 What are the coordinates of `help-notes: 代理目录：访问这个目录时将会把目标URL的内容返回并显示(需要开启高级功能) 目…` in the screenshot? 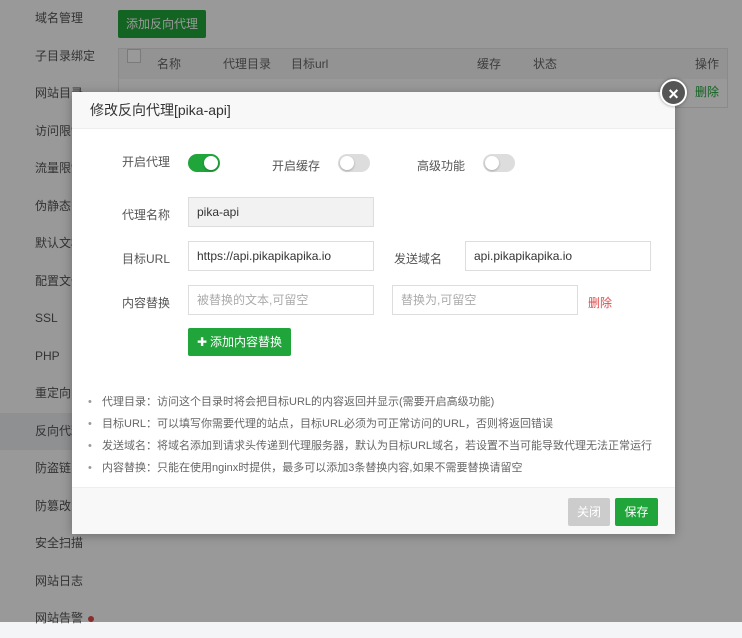 It's located at (378, 435).